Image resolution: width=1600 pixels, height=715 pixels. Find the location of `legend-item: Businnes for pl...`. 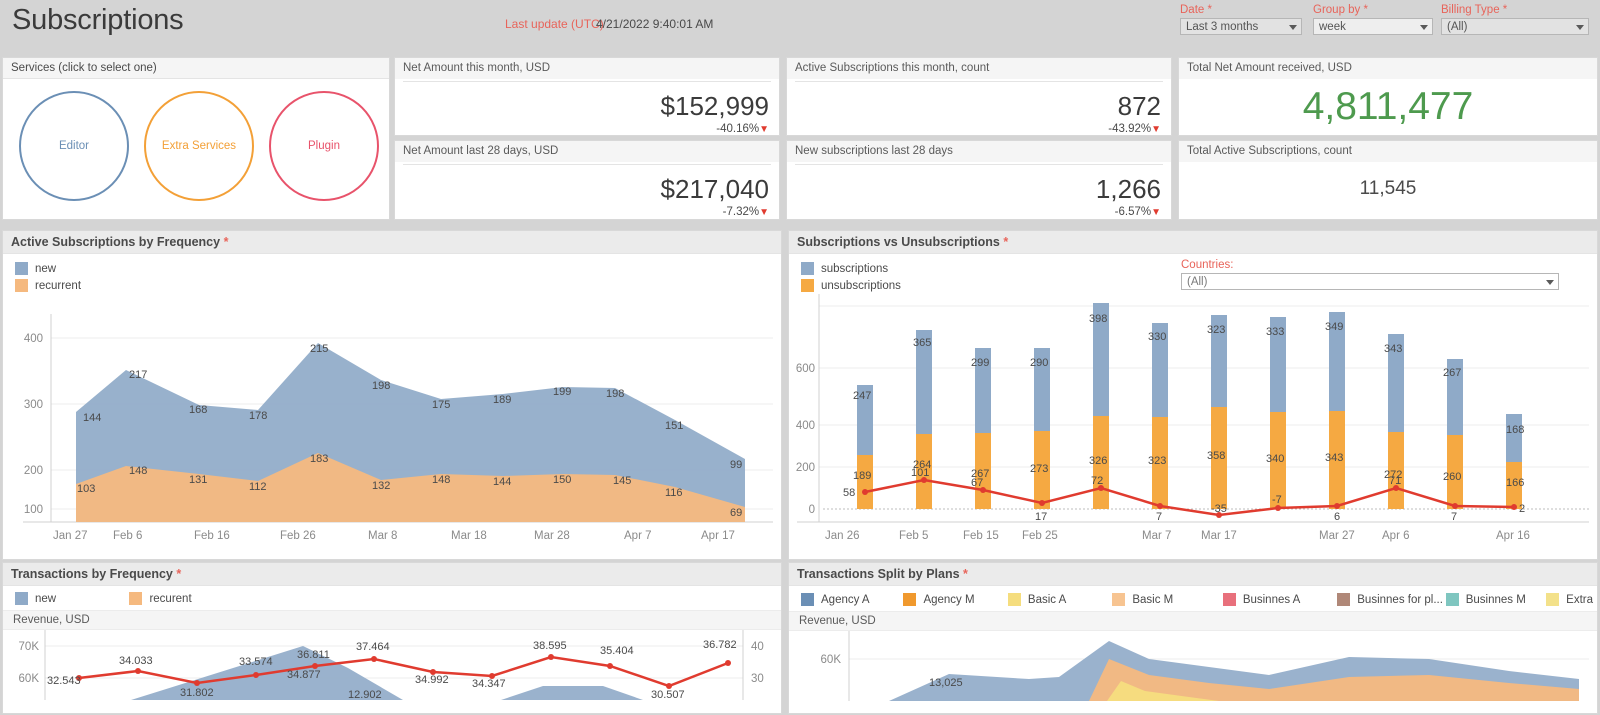

legend-item: Businnes for pl... is located at coordinates (1390, 599).